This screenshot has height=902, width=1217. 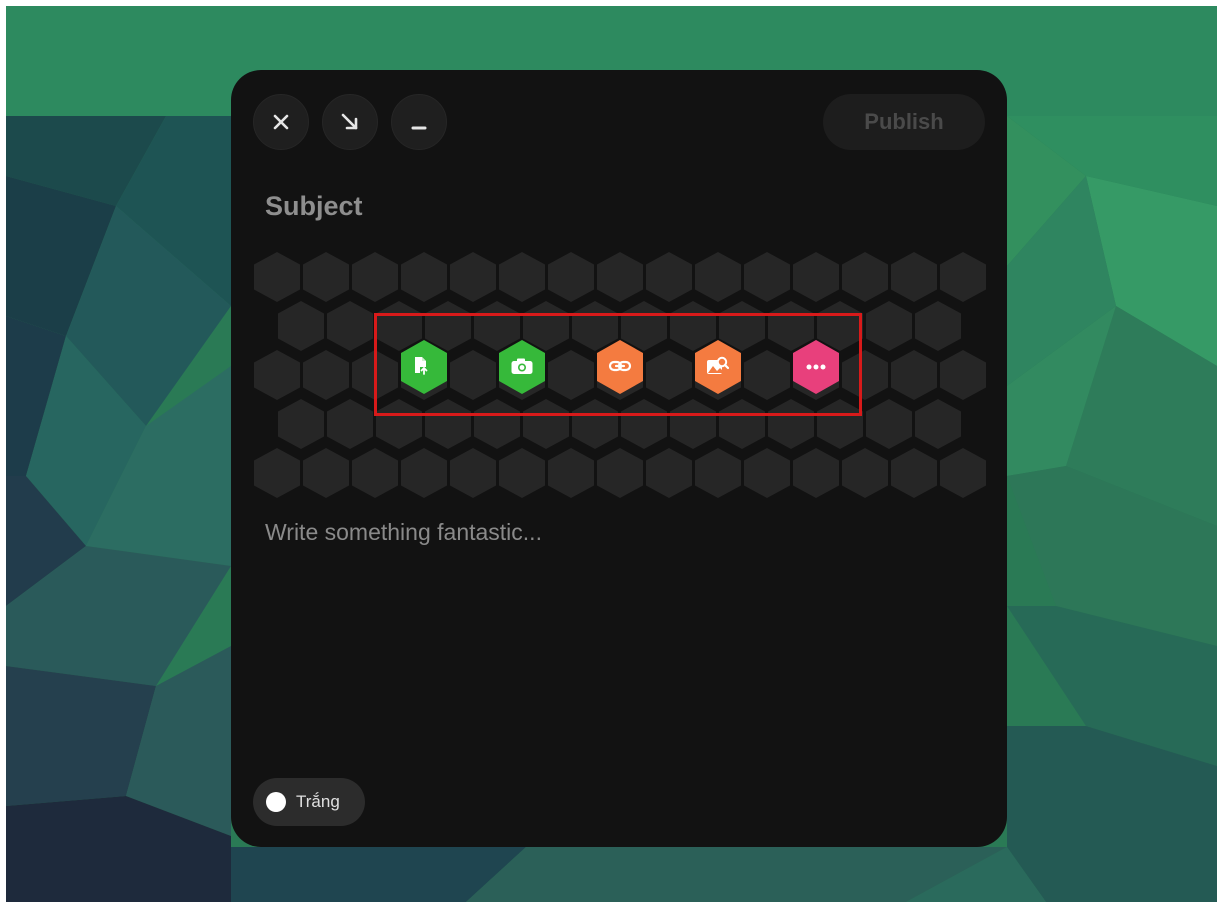 I want to click on link-button, so click(x=620, y=367).